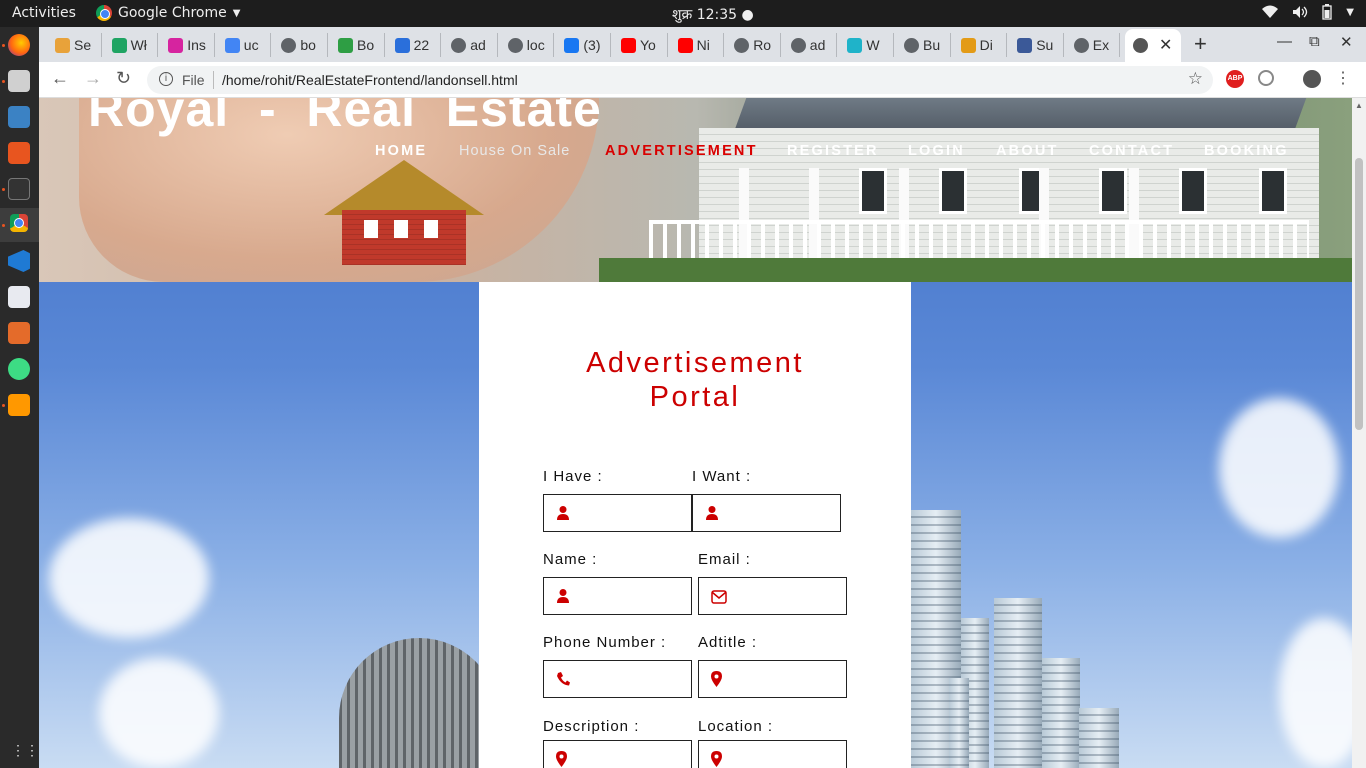 The height and width of the screenshot is (768, 1366). What do you see at coordinates (1153, 45) in the screenshot?
I see `active-tab: ✕` at bounding box center [1153, 45].